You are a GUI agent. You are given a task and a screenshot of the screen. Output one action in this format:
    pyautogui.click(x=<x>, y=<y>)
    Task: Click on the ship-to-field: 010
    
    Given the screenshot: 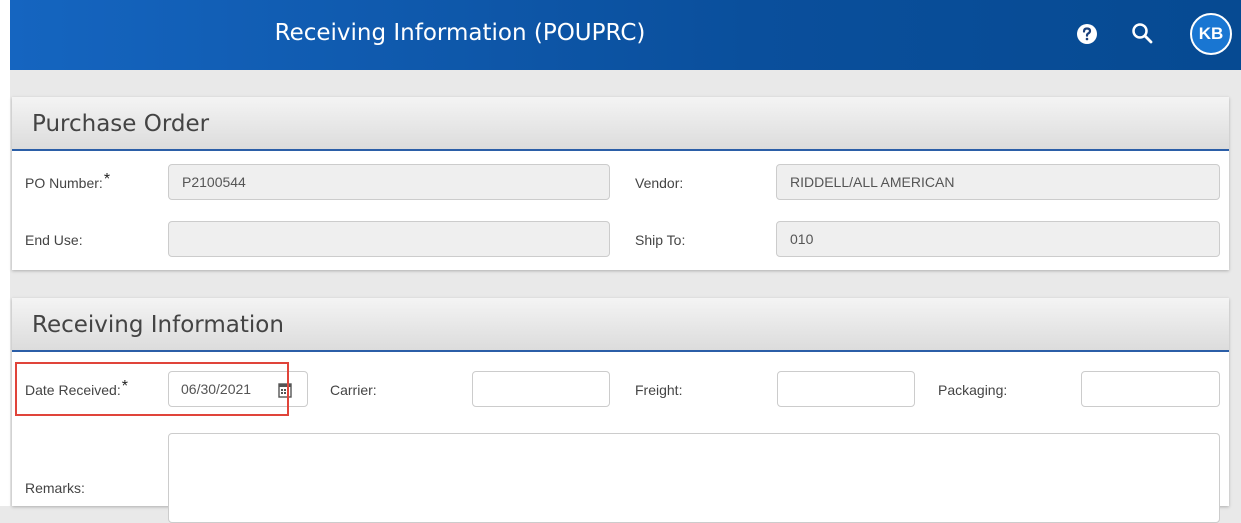 What is the action you would take?
    pyautogui.click(x=998, y=239)
    